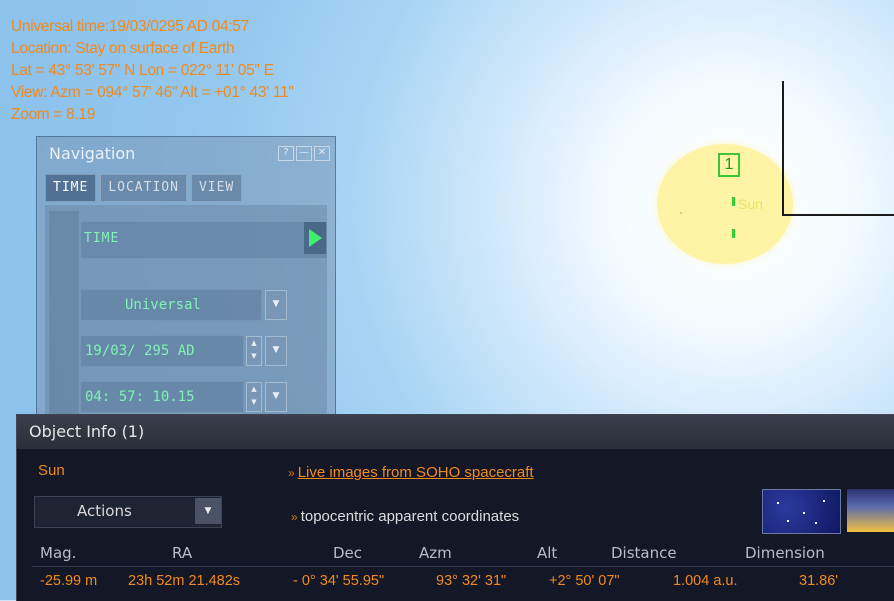 This screenshot has height=601, width=894. I want to click on sun-label: Sun, so click(750, 204).